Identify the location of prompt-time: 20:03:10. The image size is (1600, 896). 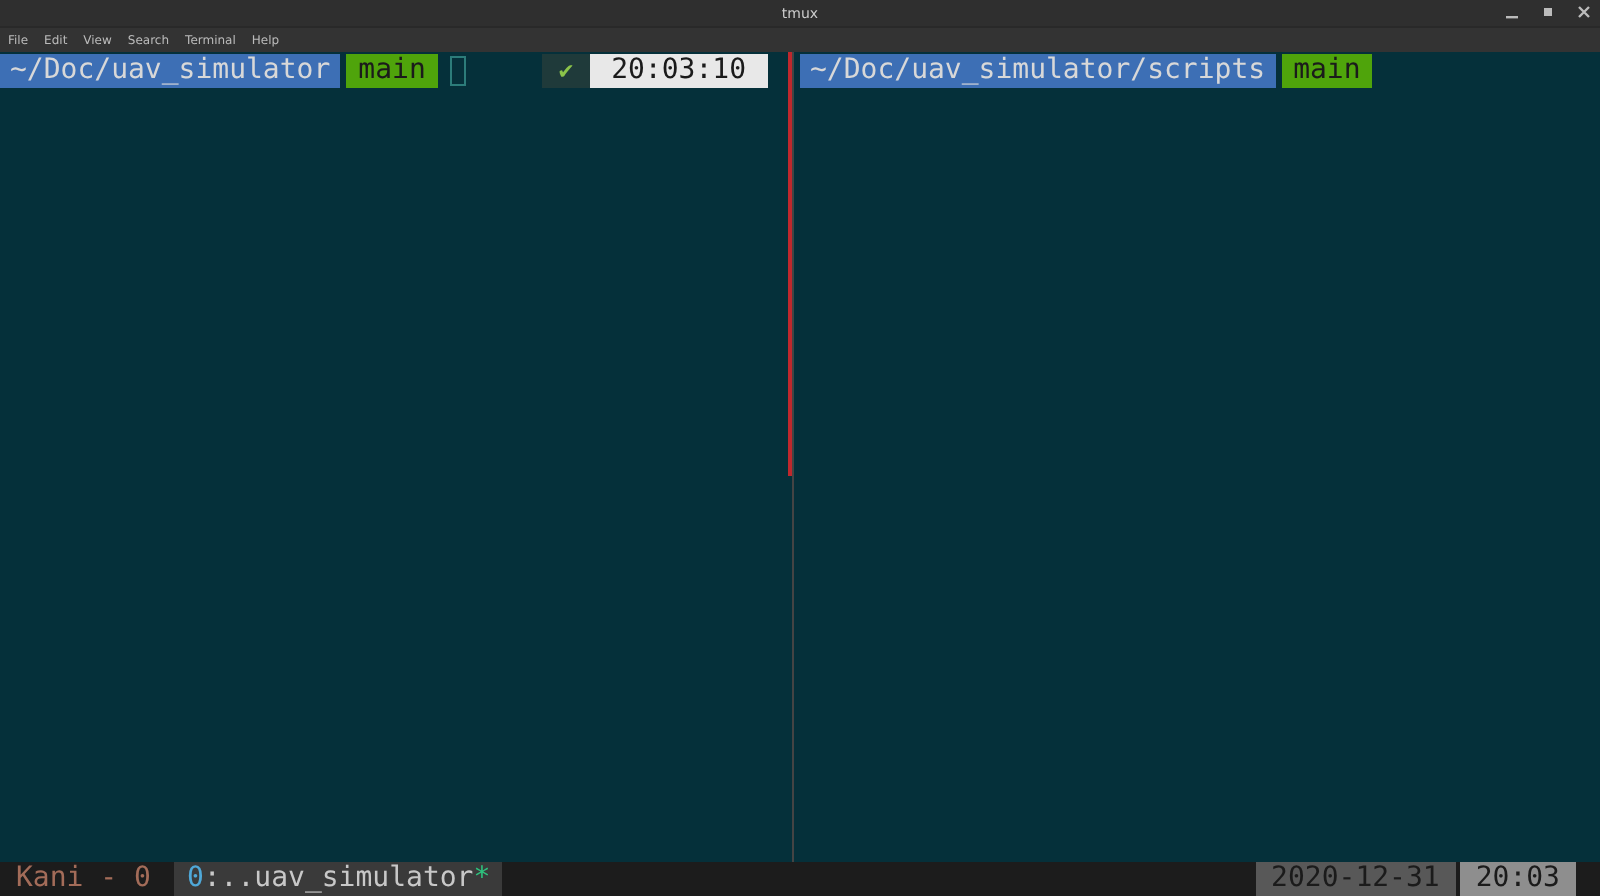
(678, 71).